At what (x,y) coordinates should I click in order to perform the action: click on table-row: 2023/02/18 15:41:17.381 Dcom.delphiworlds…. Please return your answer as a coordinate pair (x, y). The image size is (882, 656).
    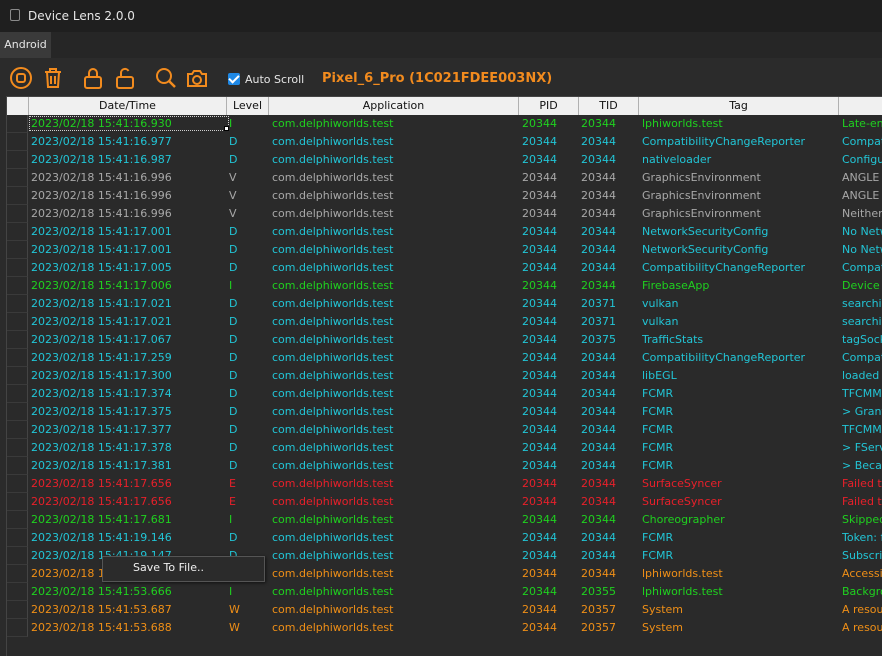
    Looking at the image, I should click on (444, 466).